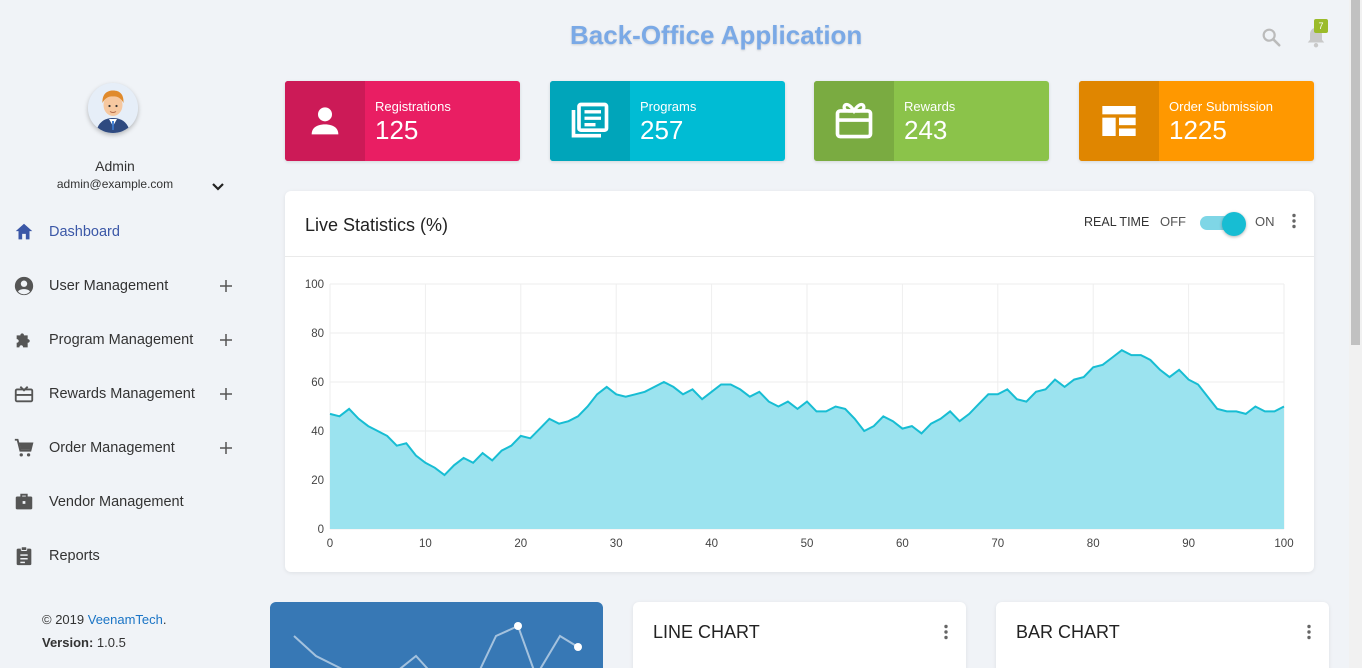 This screenshot has width=1362, height=668. I want to click on avatar-image, so click(113, 108).